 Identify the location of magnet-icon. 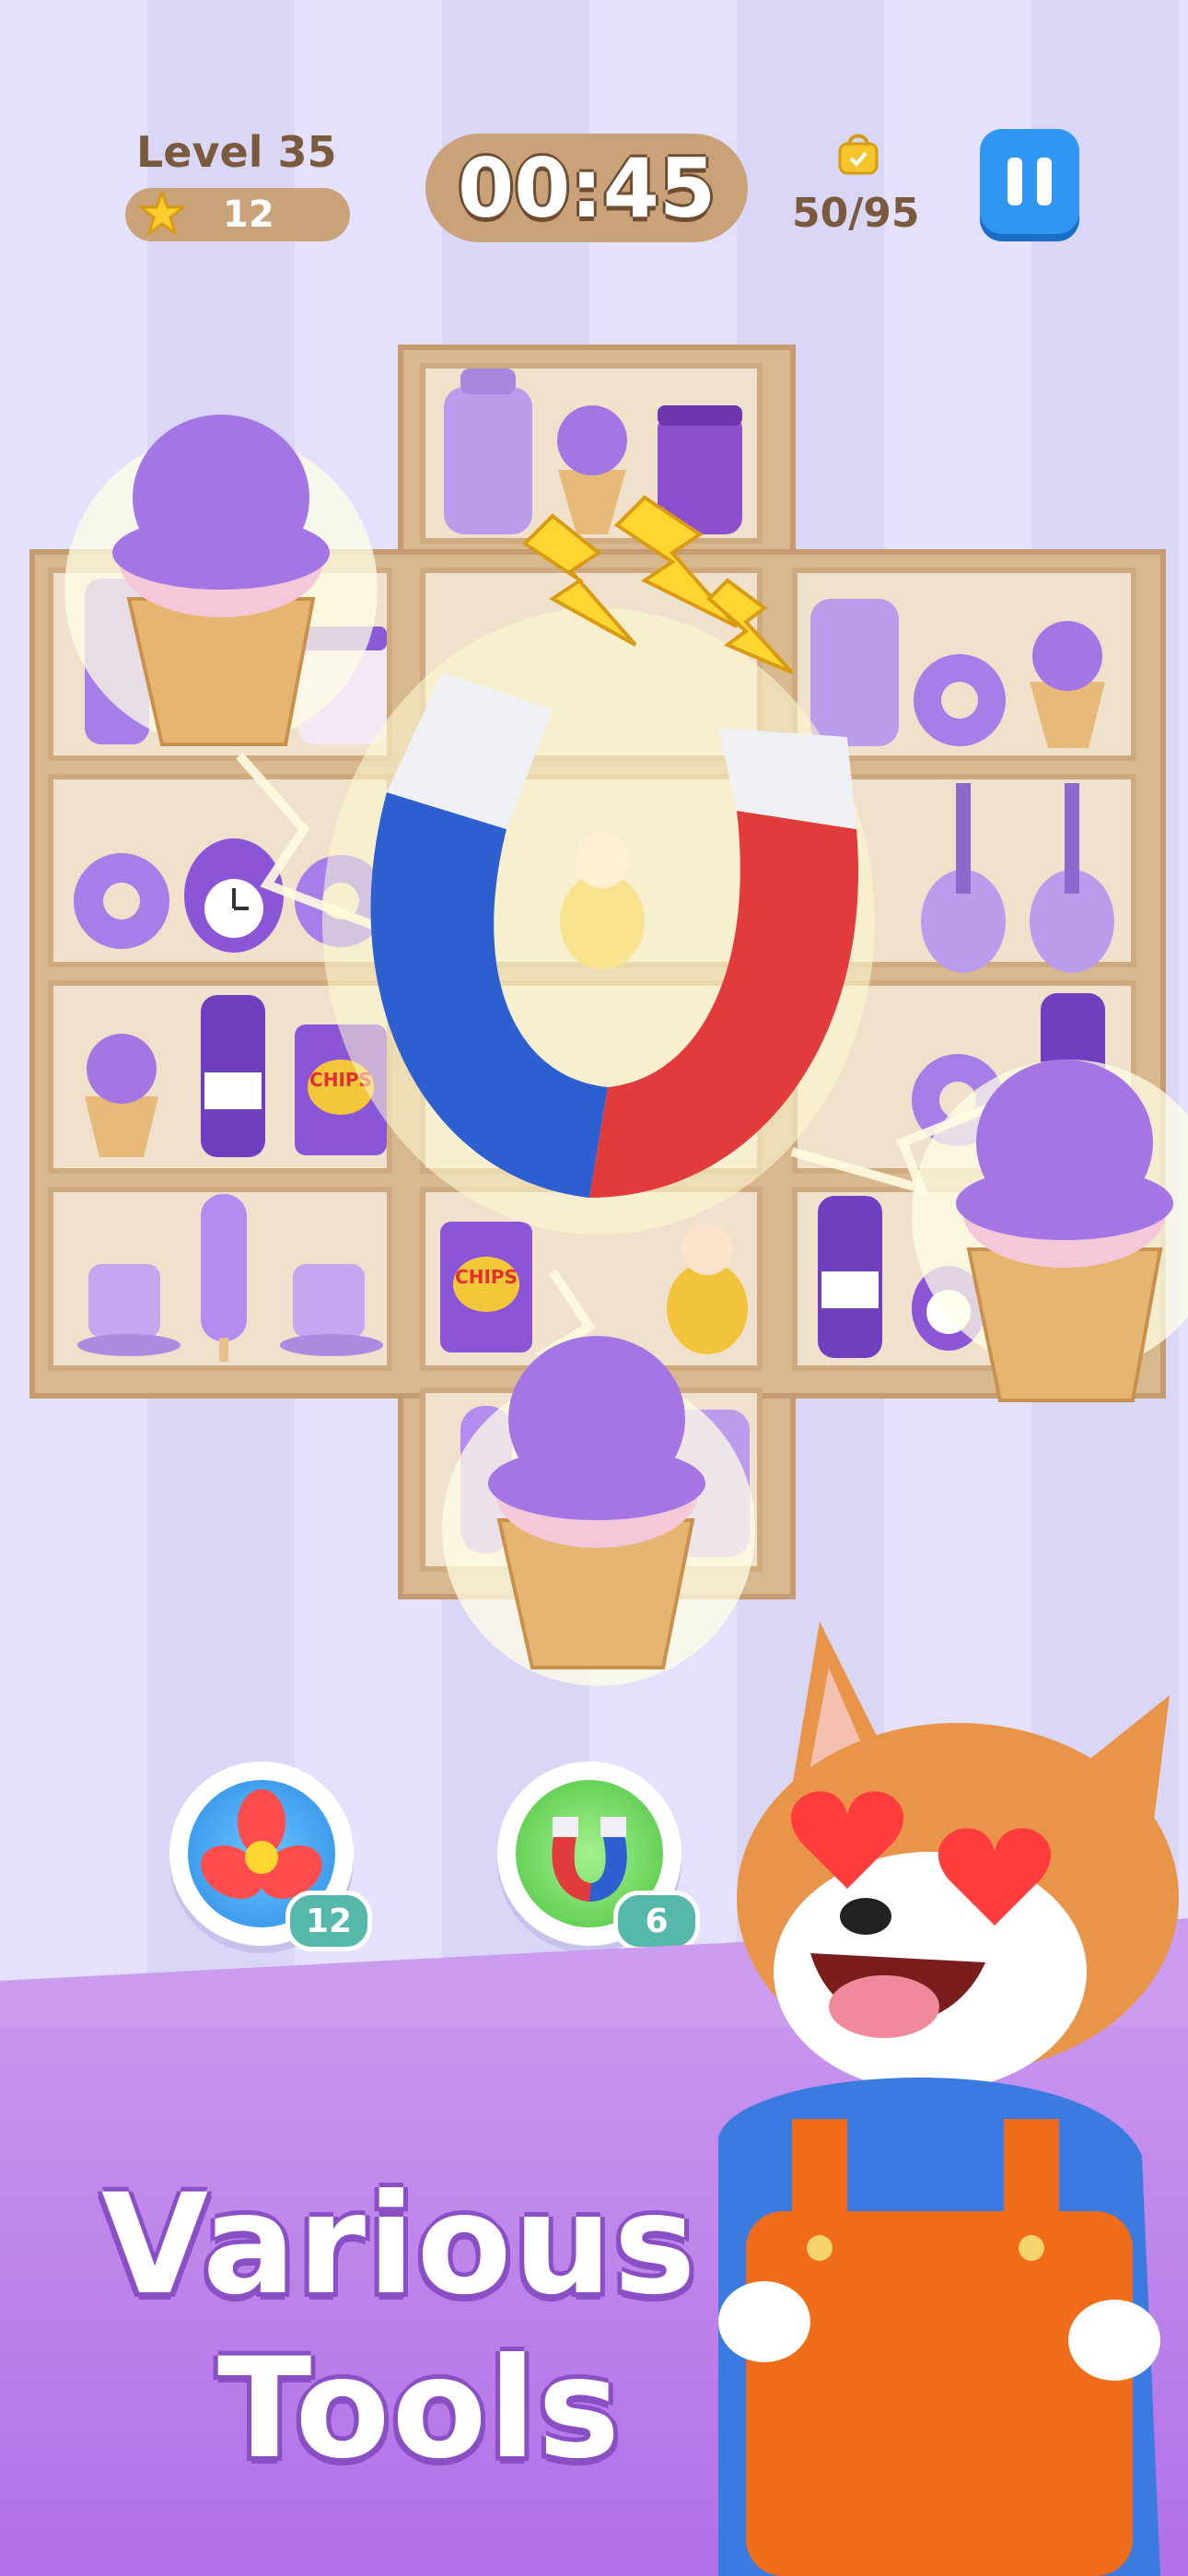
(598, 865).